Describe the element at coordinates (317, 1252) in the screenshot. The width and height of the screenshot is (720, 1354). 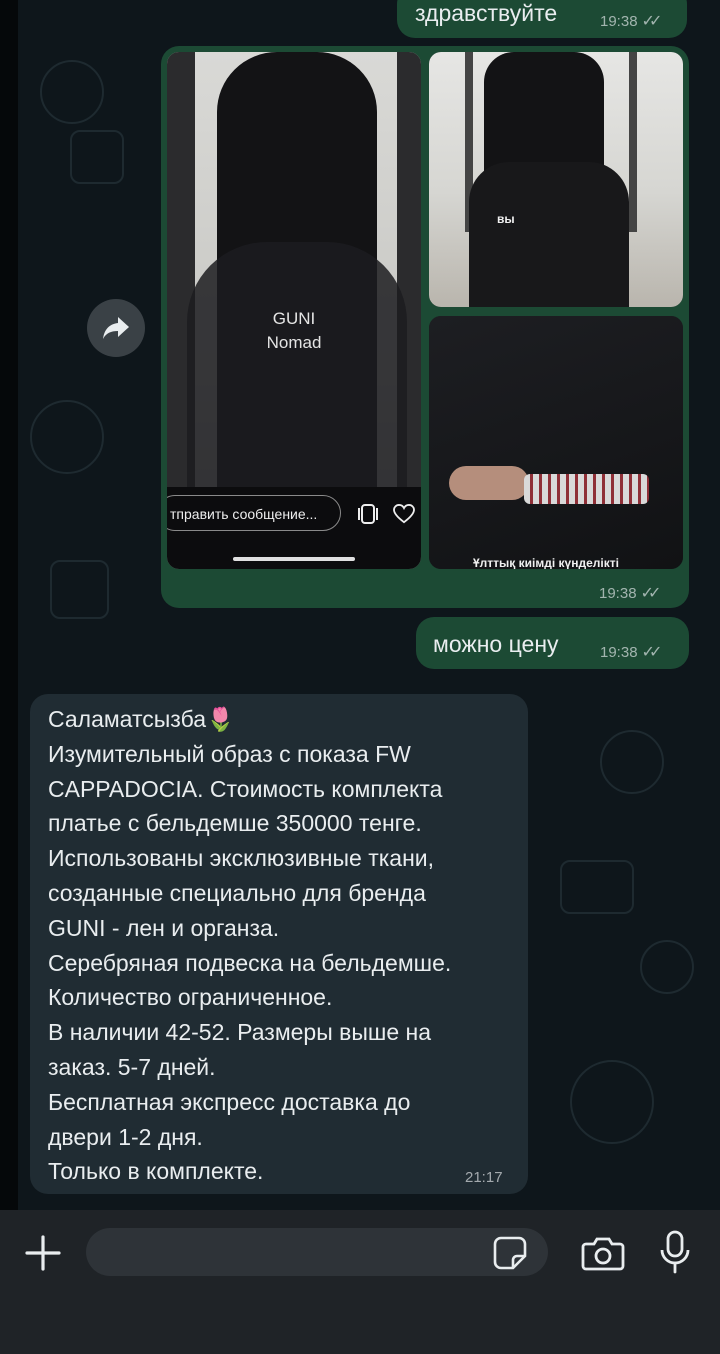
I see `message-input` at that location.